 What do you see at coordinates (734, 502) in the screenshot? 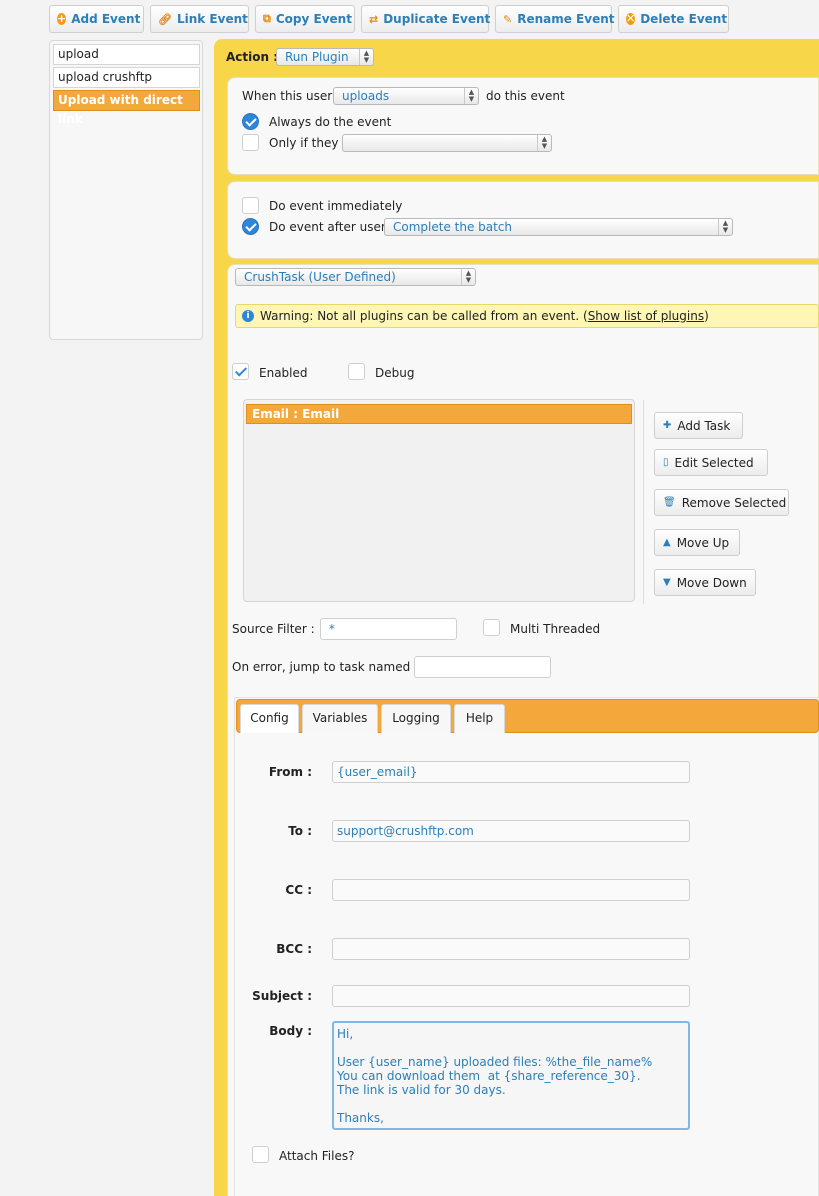
I see `remove-selected-label: Remove Selected` at bounding box center [734, 502].